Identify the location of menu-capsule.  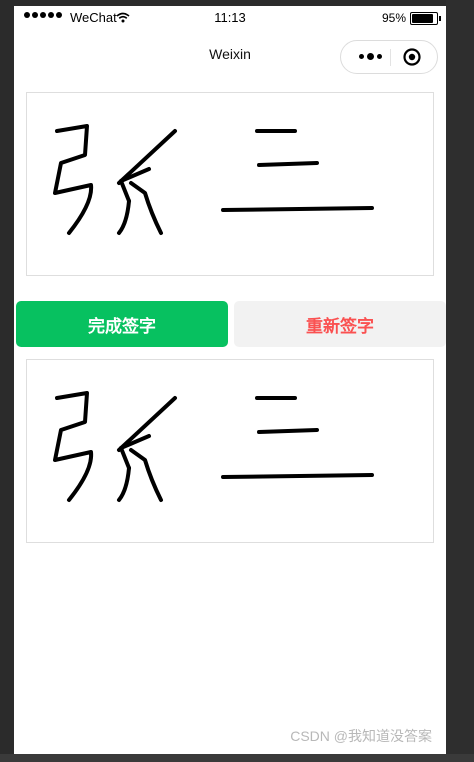
(389, 57).